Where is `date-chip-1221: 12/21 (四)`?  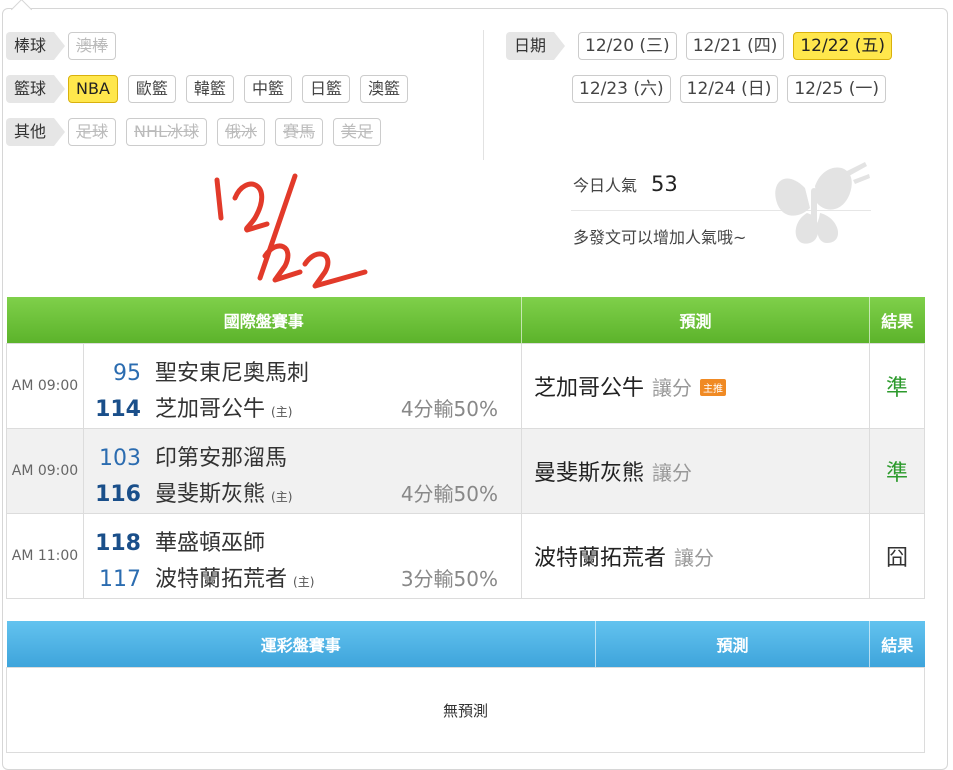
date-chip-1221: 12/21 (四) is located at coordinates (735, 46).